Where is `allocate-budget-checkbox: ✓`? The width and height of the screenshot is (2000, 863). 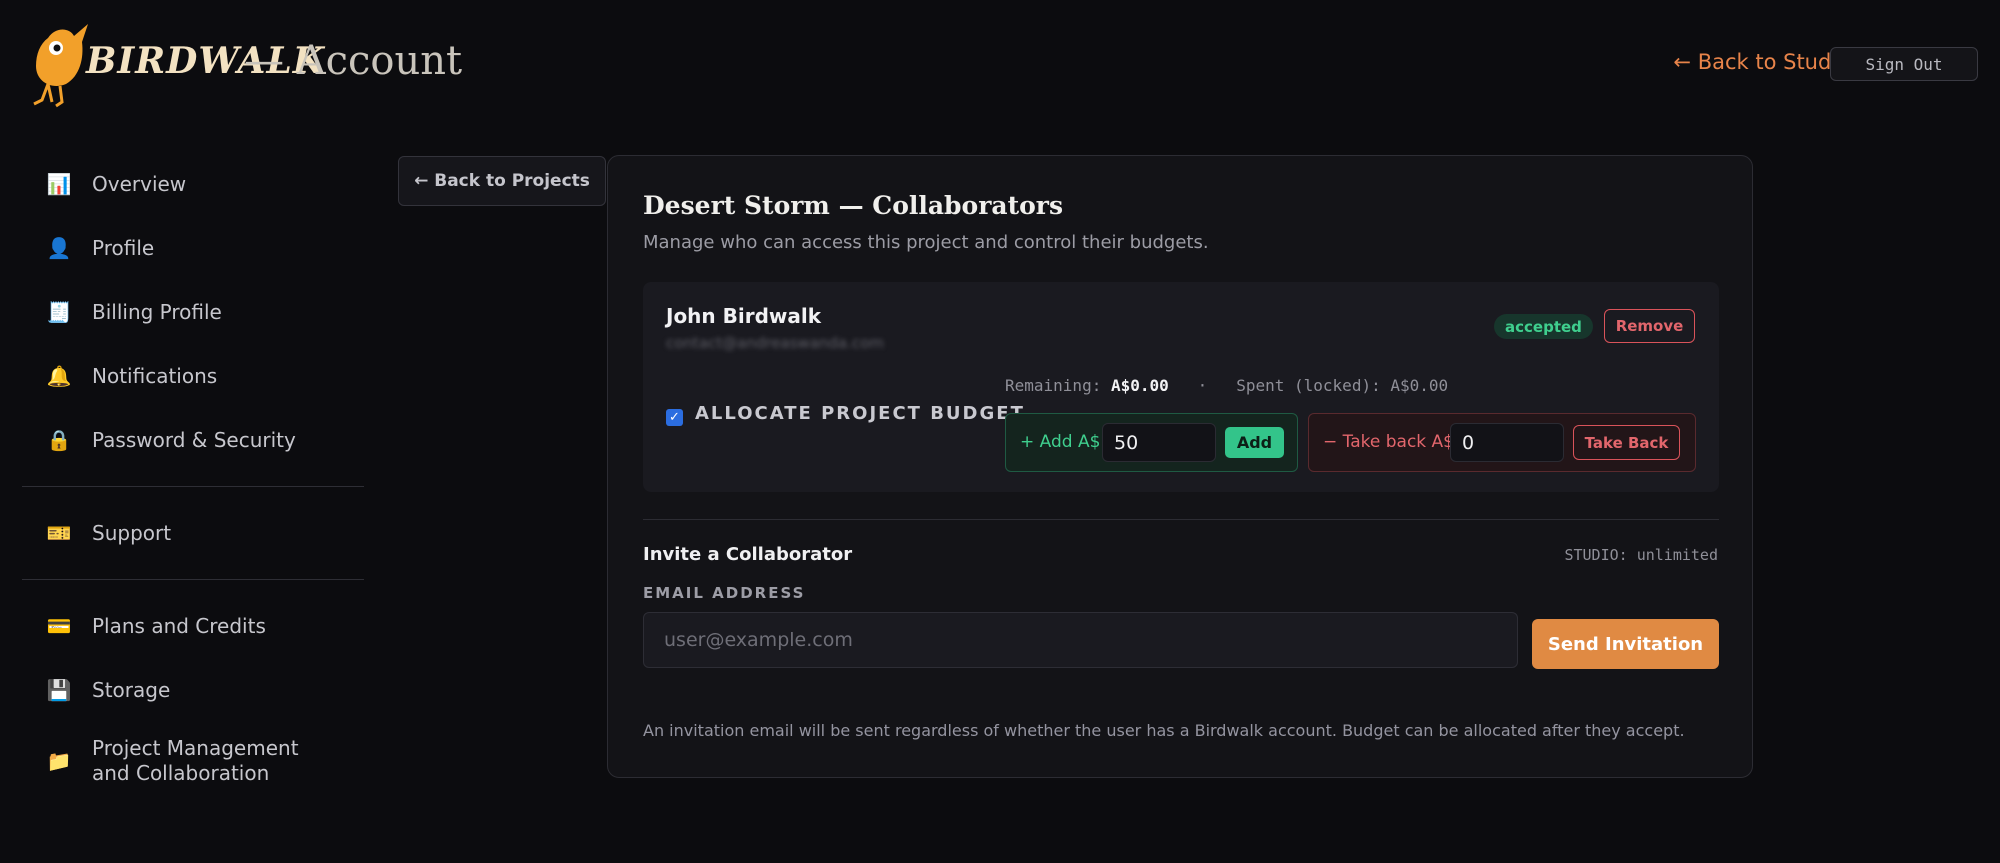
allocate-budget-checkbox: ✓ is located at coordinates (674, 417).